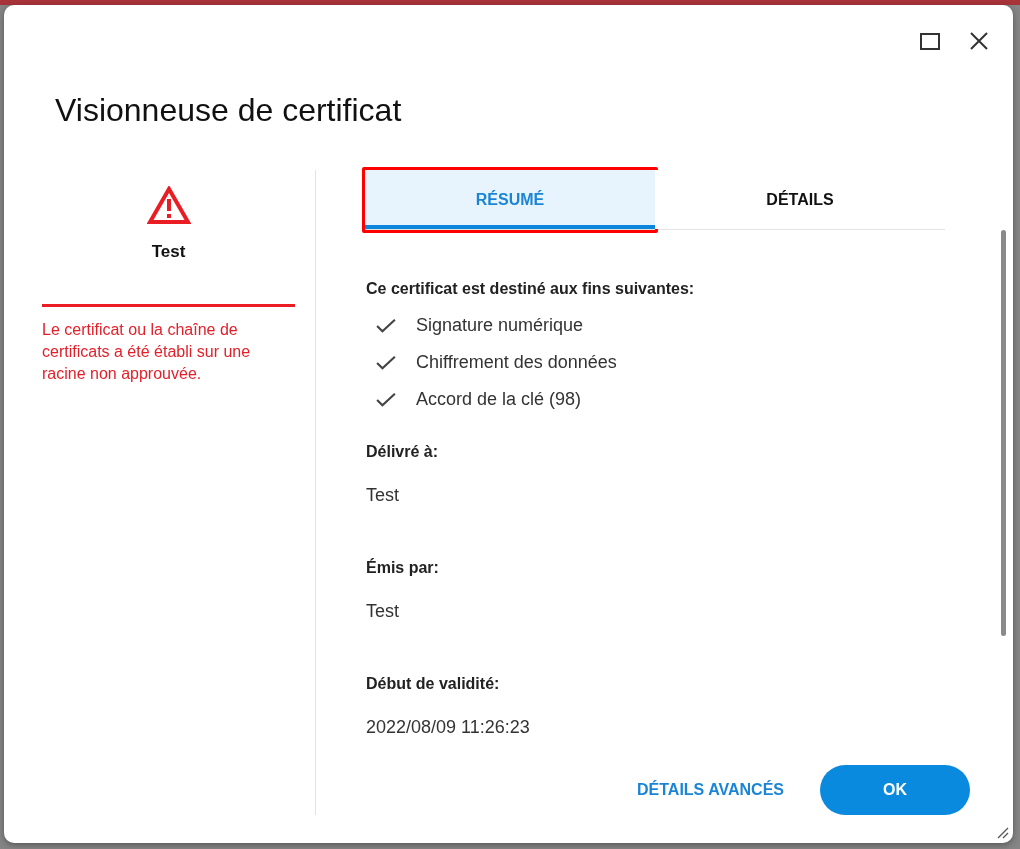  Describe the element at coordinates (433, 684) in the screenshot. I see `field-label: Début de validité:` at that location.